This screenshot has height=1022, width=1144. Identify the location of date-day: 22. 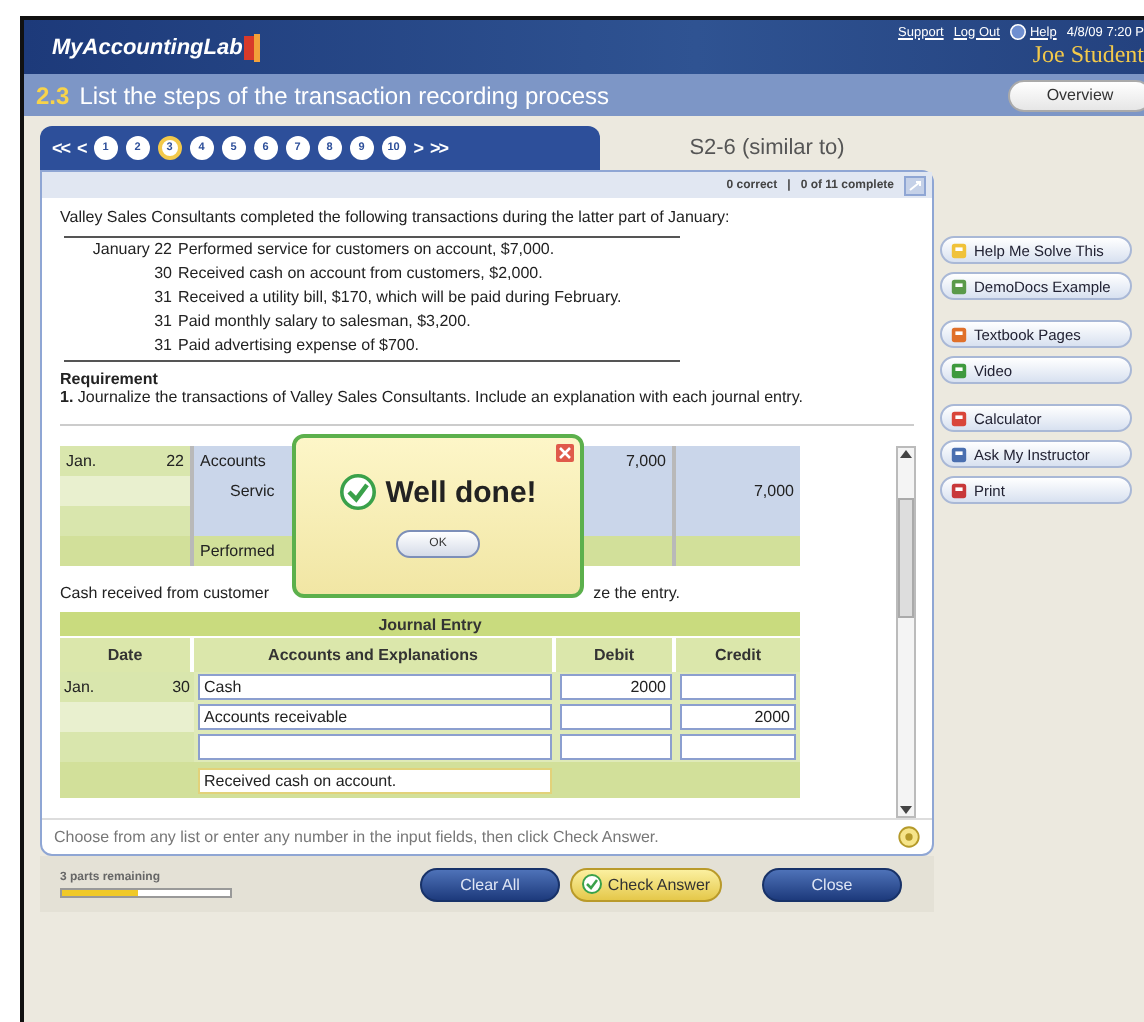
(175, 461).